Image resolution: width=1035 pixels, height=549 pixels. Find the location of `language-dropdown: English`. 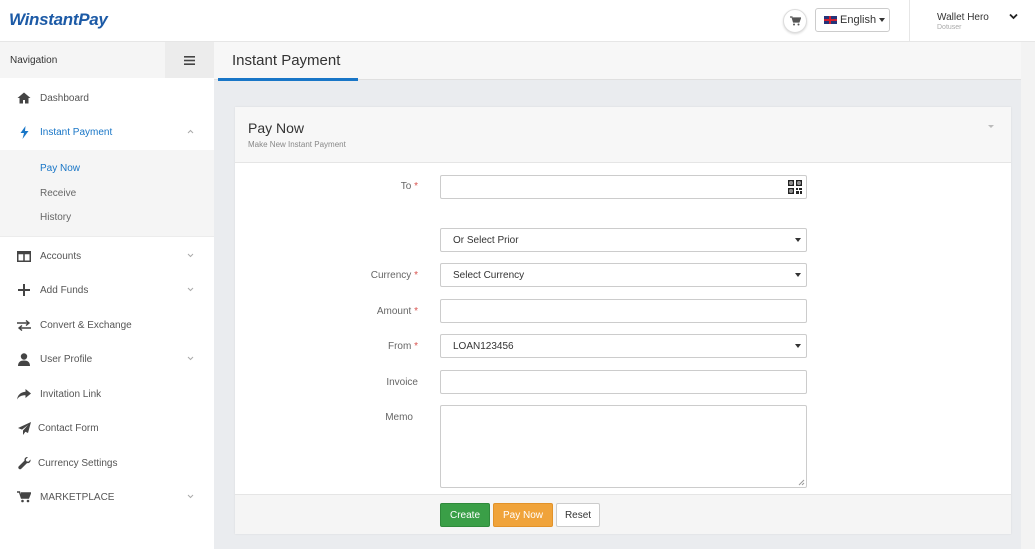

language-dropdown: English is located at coordinates (852, 20).